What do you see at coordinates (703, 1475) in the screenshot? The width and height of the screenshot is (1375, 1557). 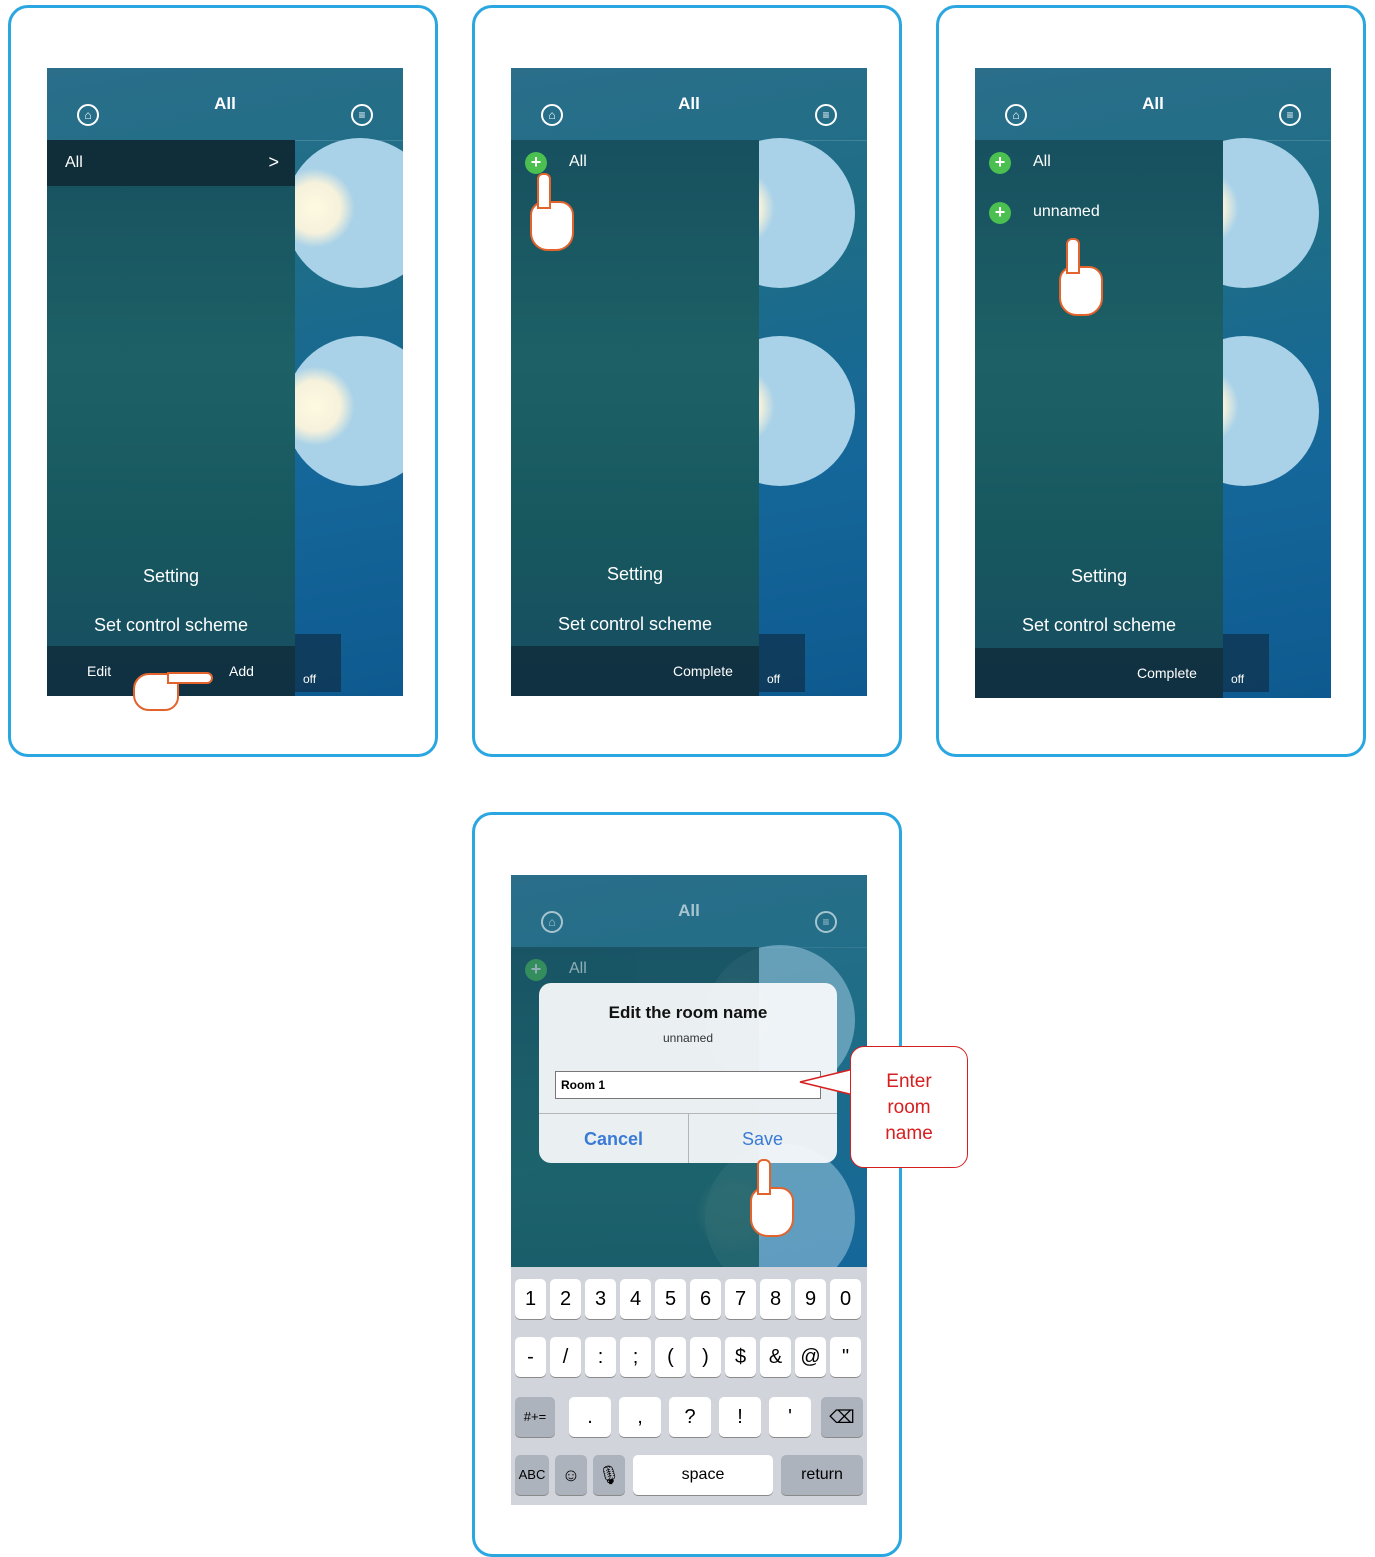 I see `space-key: space` at bounding box center [703, 1475].